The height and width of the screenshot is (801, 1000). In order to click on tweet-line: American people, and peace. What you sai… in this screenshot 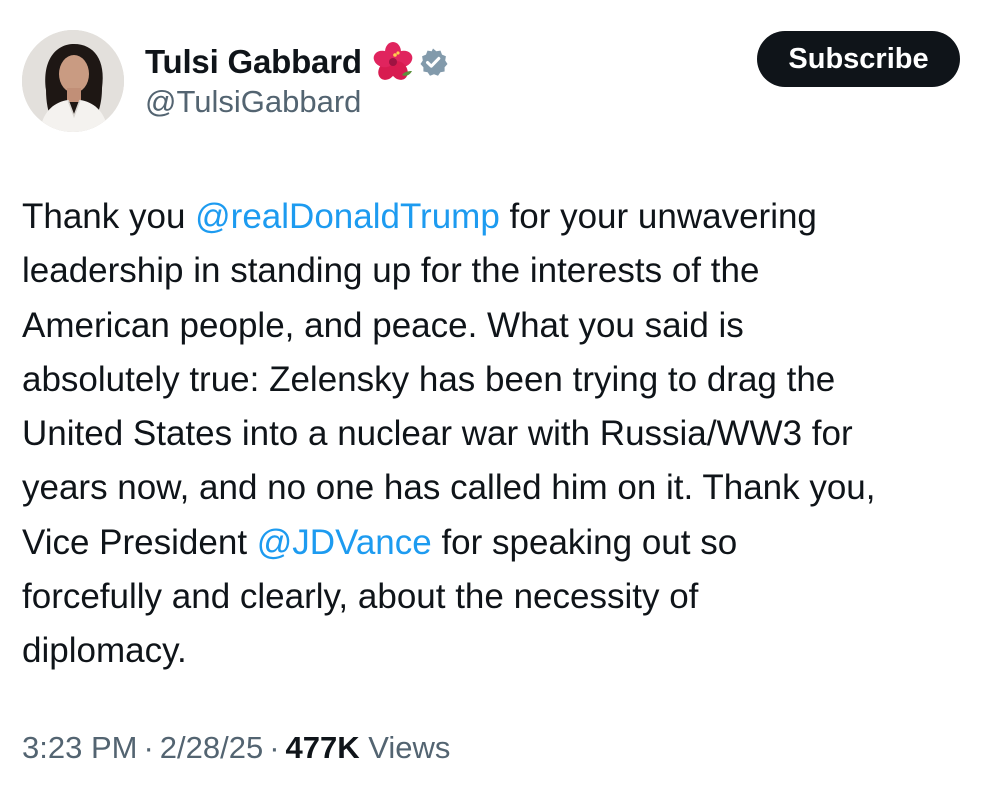, I will do `click(383, 325)`.